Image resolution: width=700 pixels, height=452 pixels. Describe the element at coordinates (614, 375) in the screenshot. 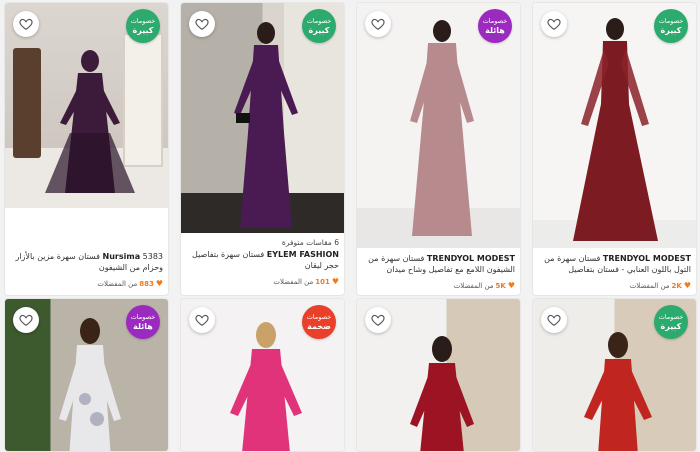

I see `product-card: خصومات كبيرة` at that location.